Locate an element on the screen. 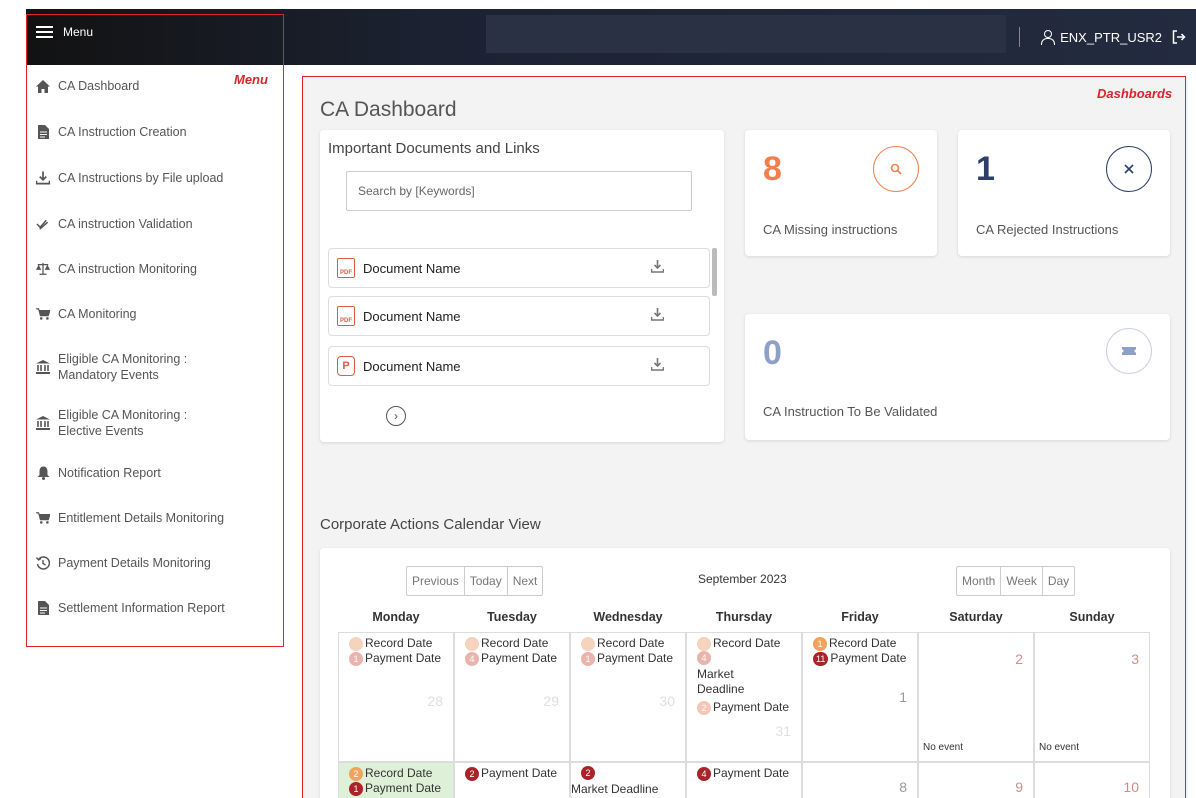 The width and height of the screenshot is (1196, 798). documents-scrollbar is located at coordinates (714, 272).